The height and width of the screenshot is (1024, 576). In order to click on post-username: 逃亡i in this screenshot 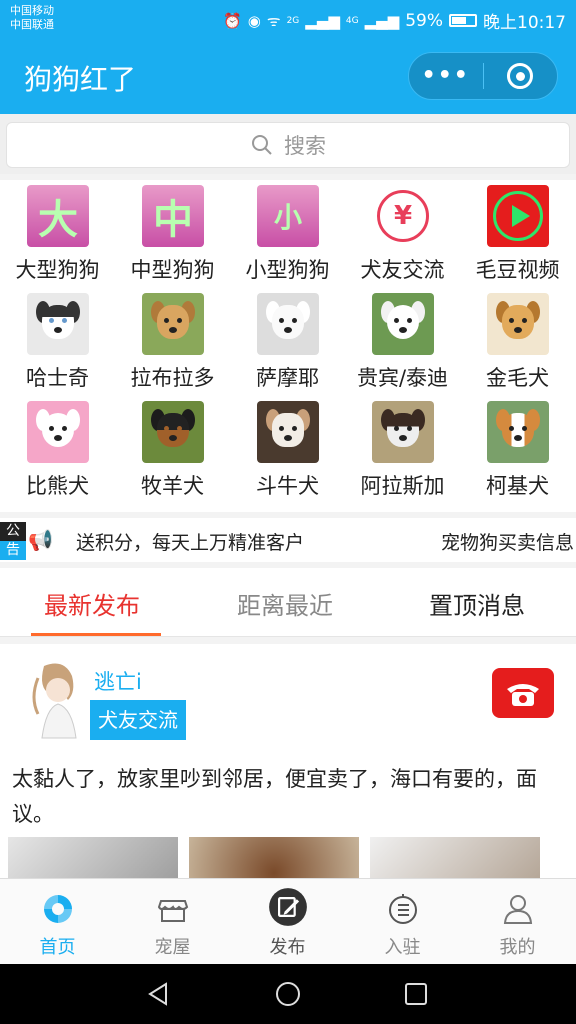, I will do `click(118, 681)`.